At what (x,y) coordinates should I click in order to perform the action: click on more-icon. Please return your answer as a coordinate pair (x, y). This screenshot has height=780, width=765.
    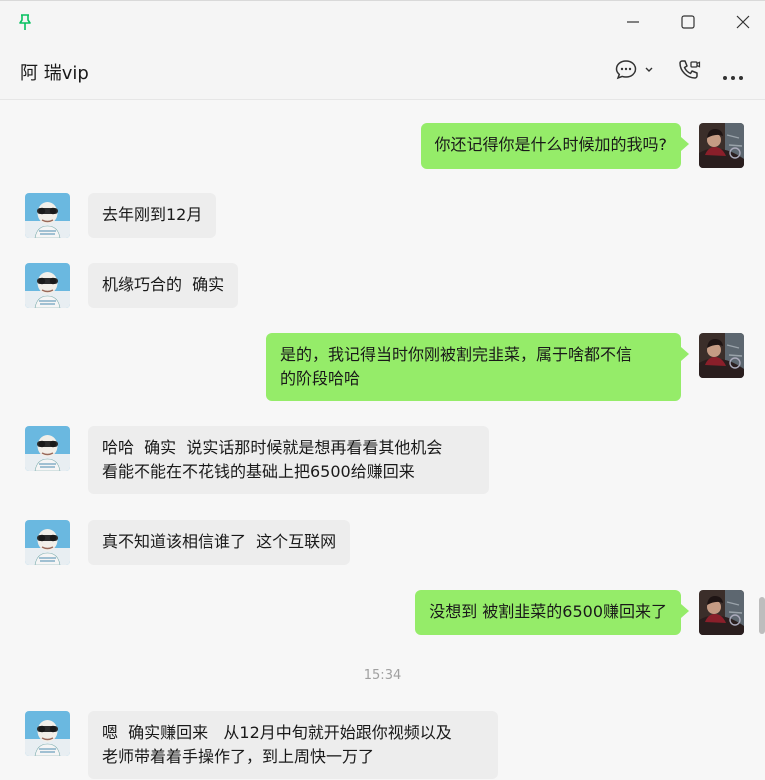
    Looking at the image, I should click on (733, 75).